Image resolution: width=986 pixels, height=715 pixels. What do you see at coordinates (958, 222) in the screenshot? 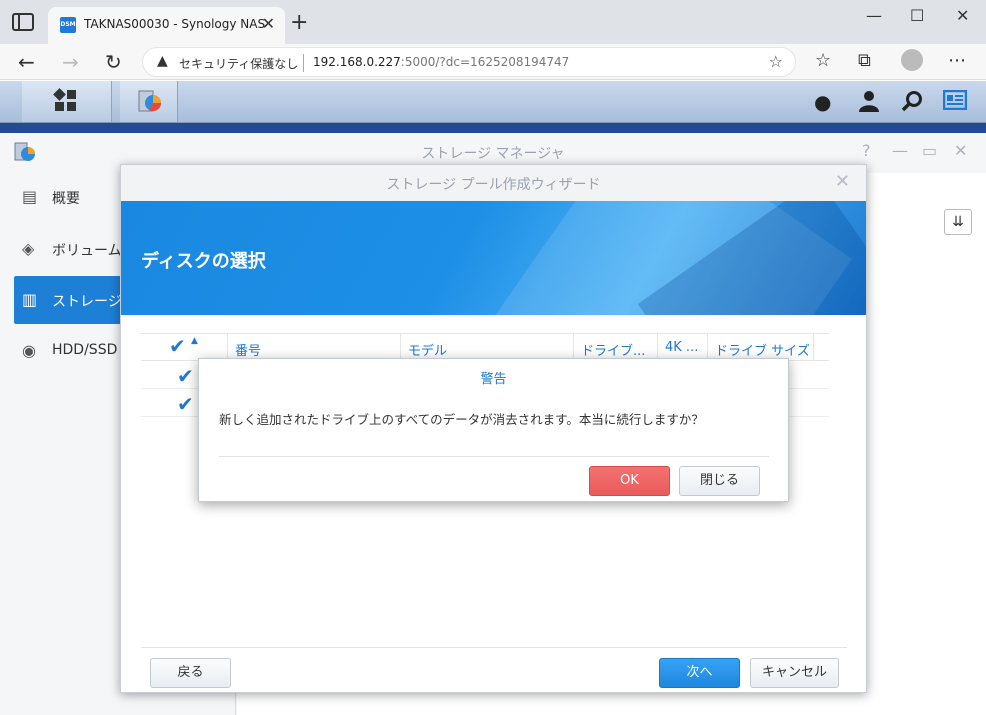
I see `sort-icon: ⇊` at bounding box center [958, 222].